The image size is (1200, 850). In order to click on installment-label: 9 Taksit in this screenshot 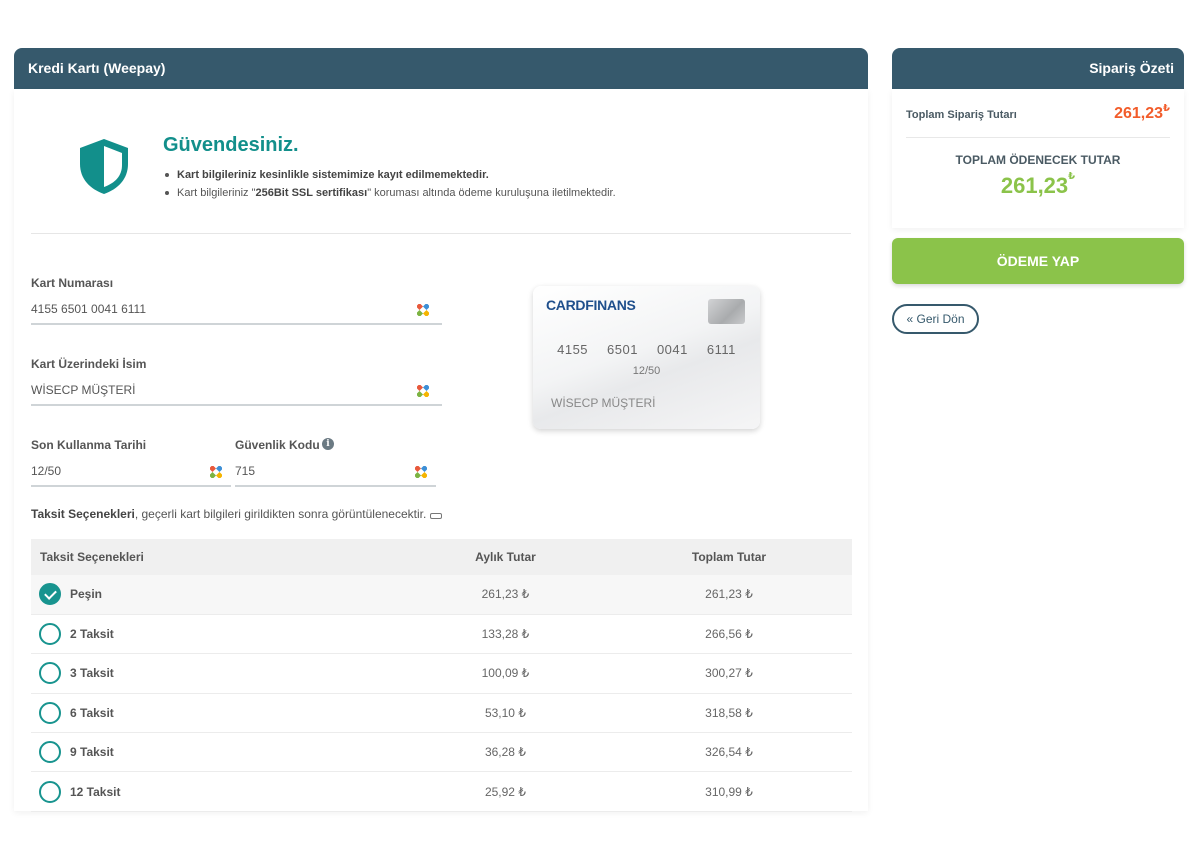, I will do `click(92, 752)`.